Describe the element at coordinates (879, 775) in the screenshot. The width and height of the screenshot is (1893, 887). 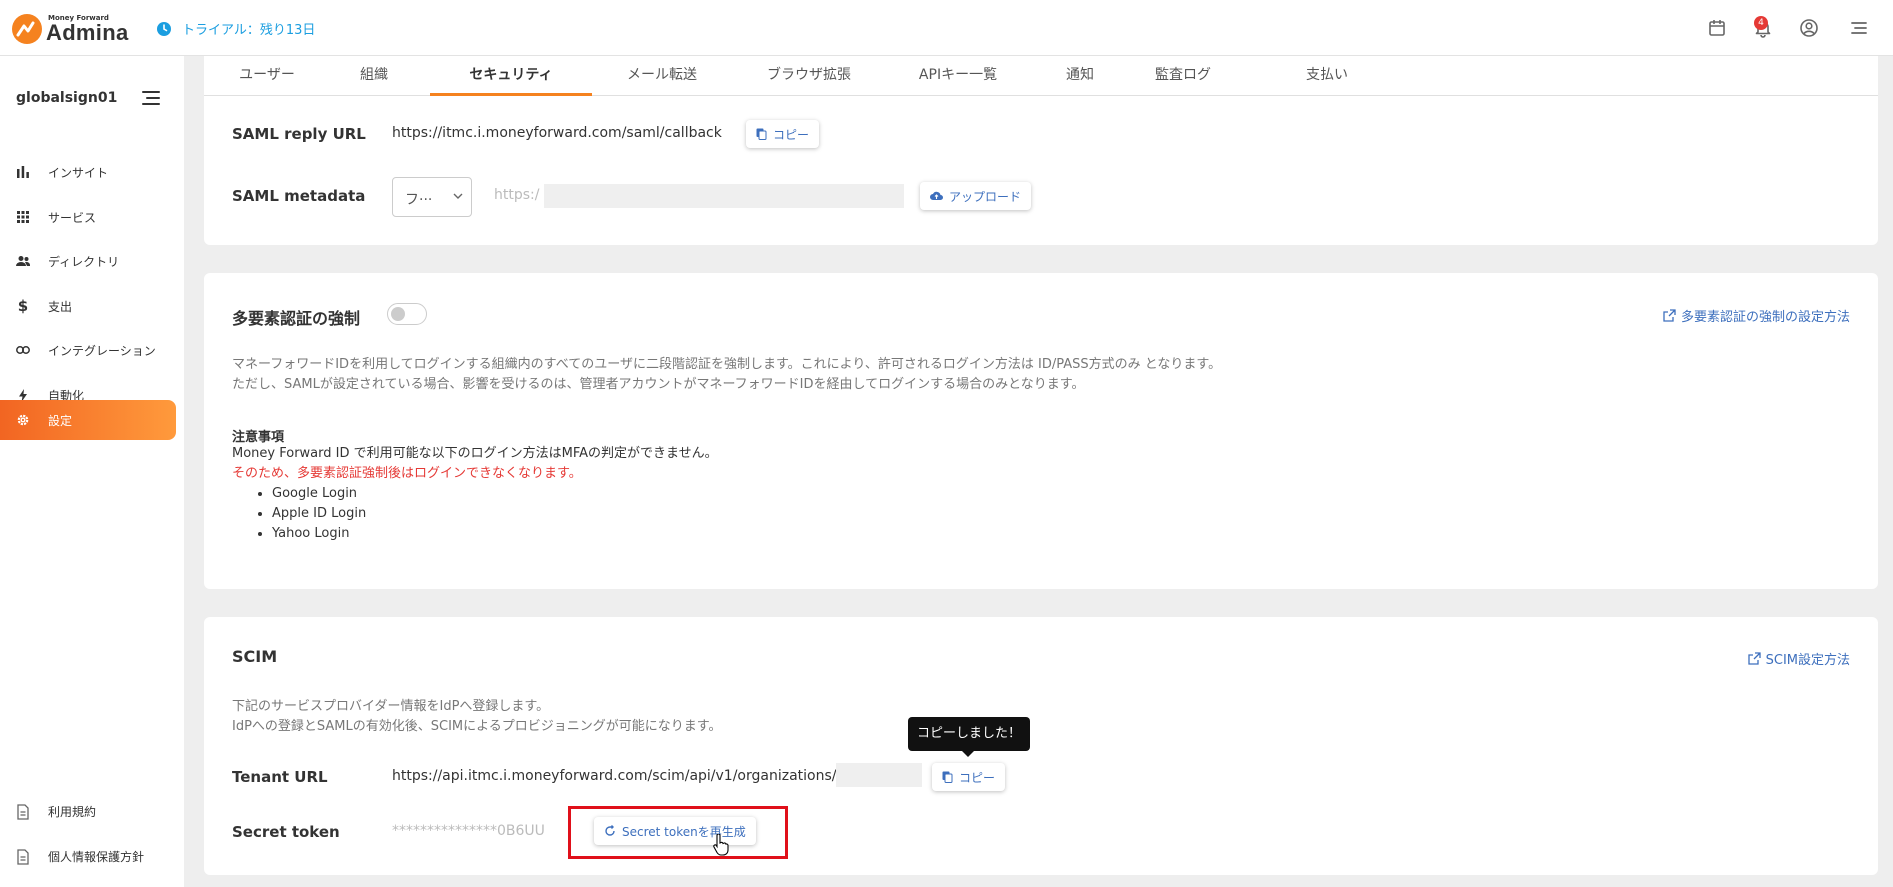
I see `redacted-org-id` at that location.